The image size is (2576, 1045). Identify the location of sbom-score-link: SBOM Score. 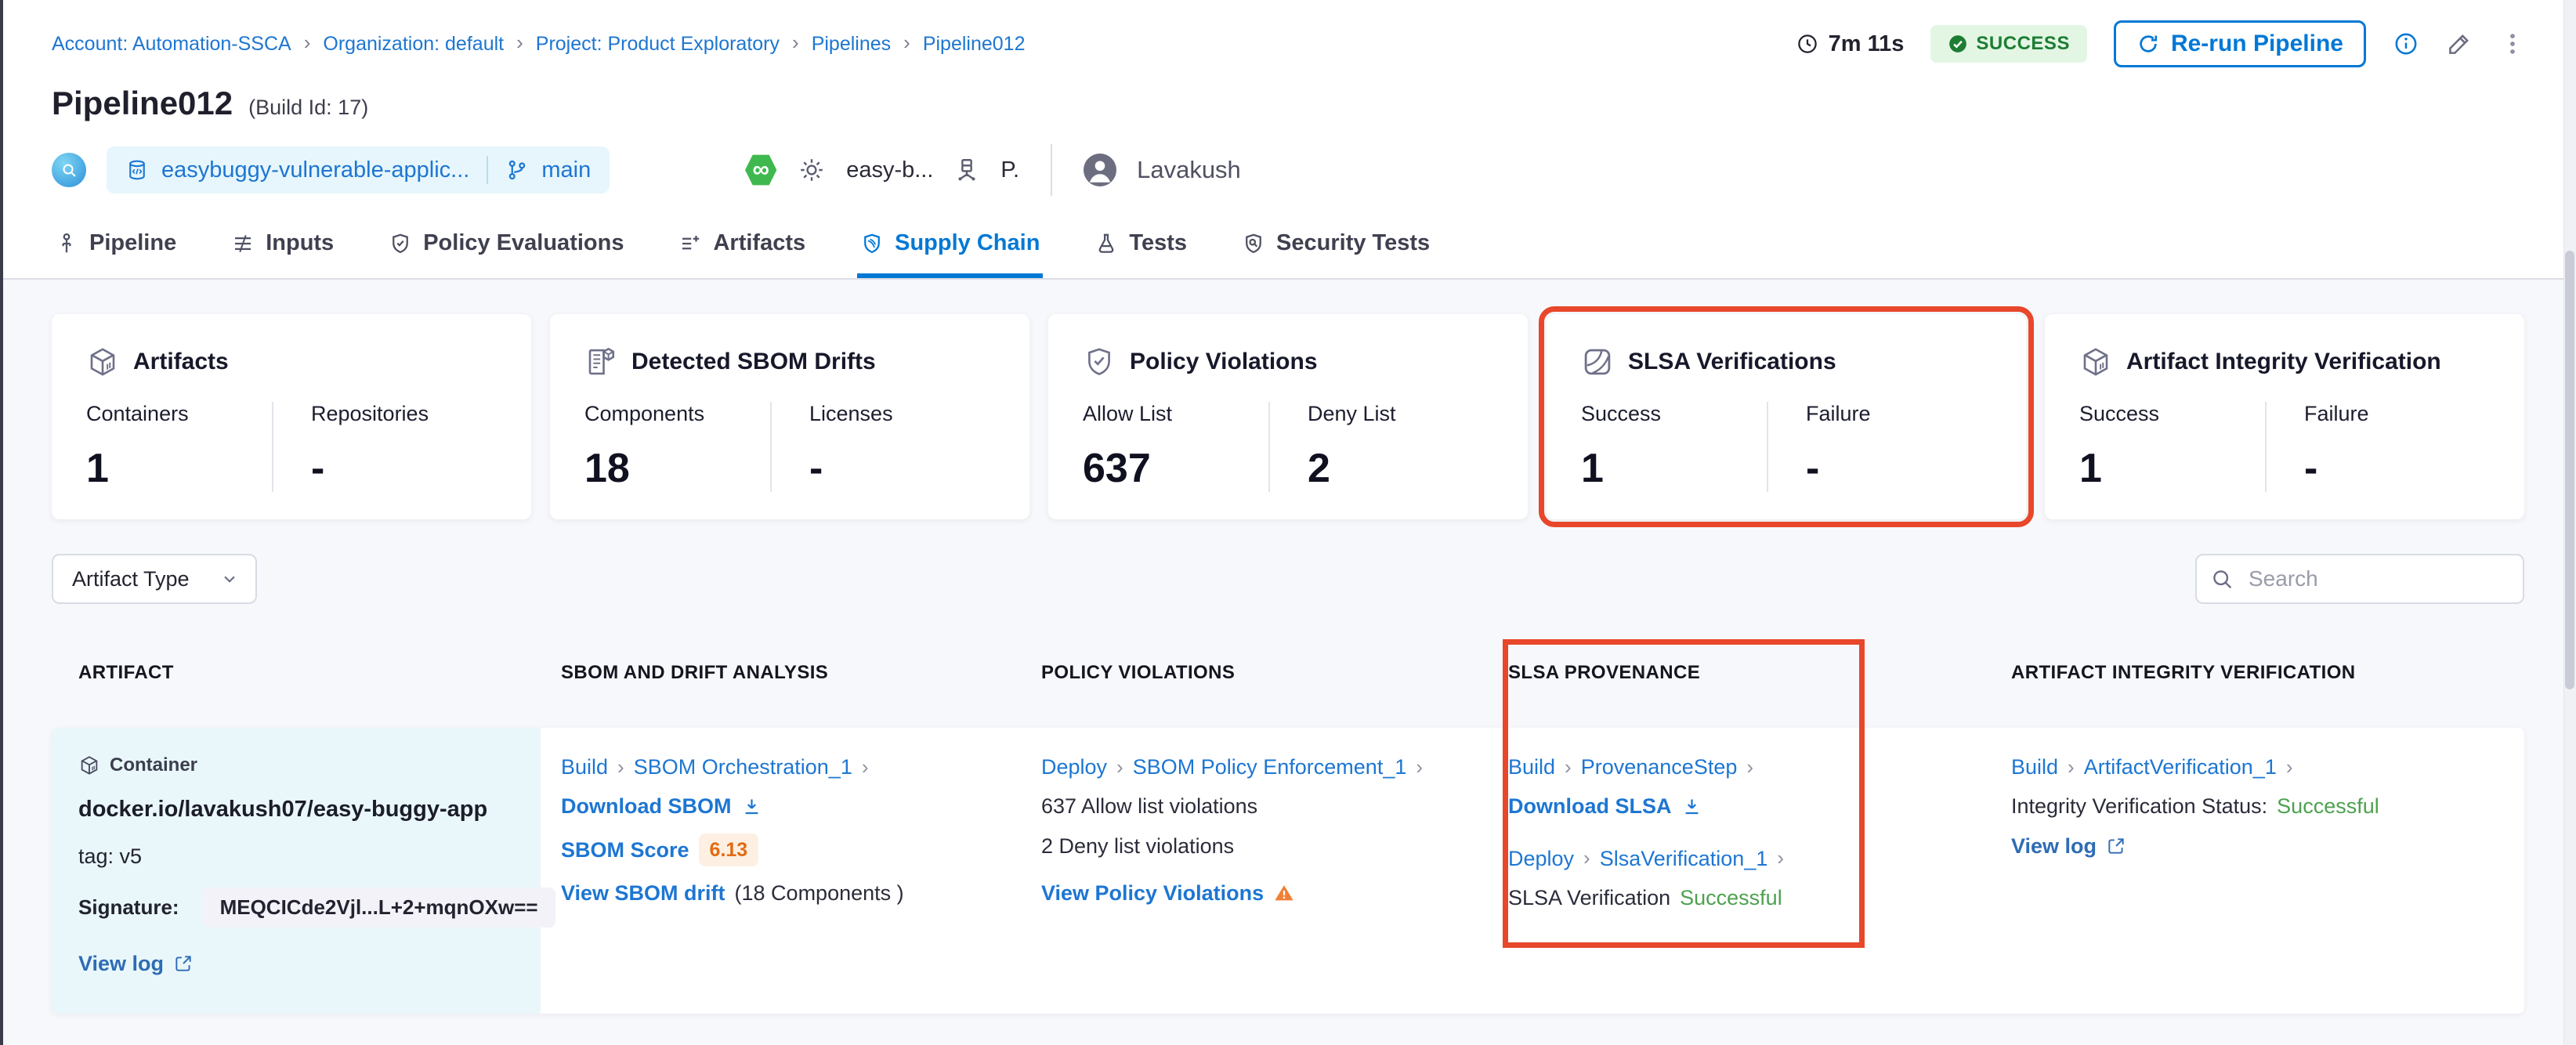
(625, 849).